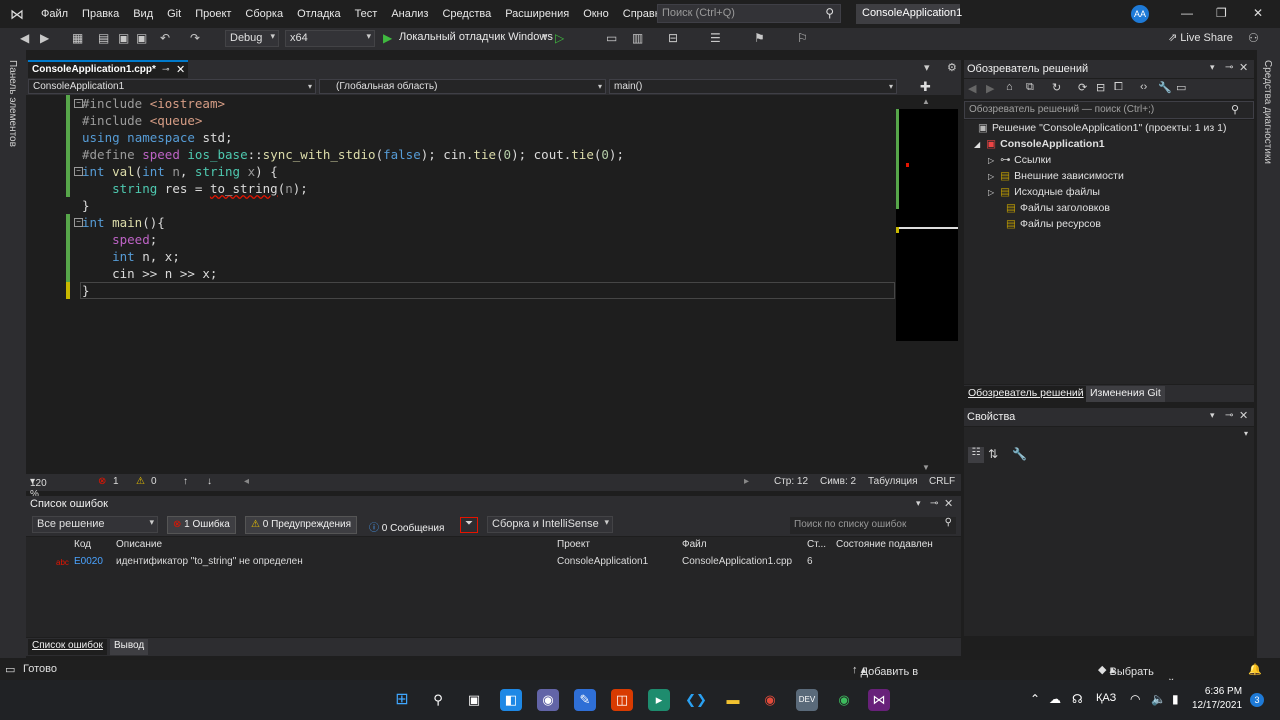 The height and width of the screenshot is (720, 1280). What do you see at coordinates (366, 14) in the screenshot?
I see `menu-test: Тест` at bounding box center [366, 14].